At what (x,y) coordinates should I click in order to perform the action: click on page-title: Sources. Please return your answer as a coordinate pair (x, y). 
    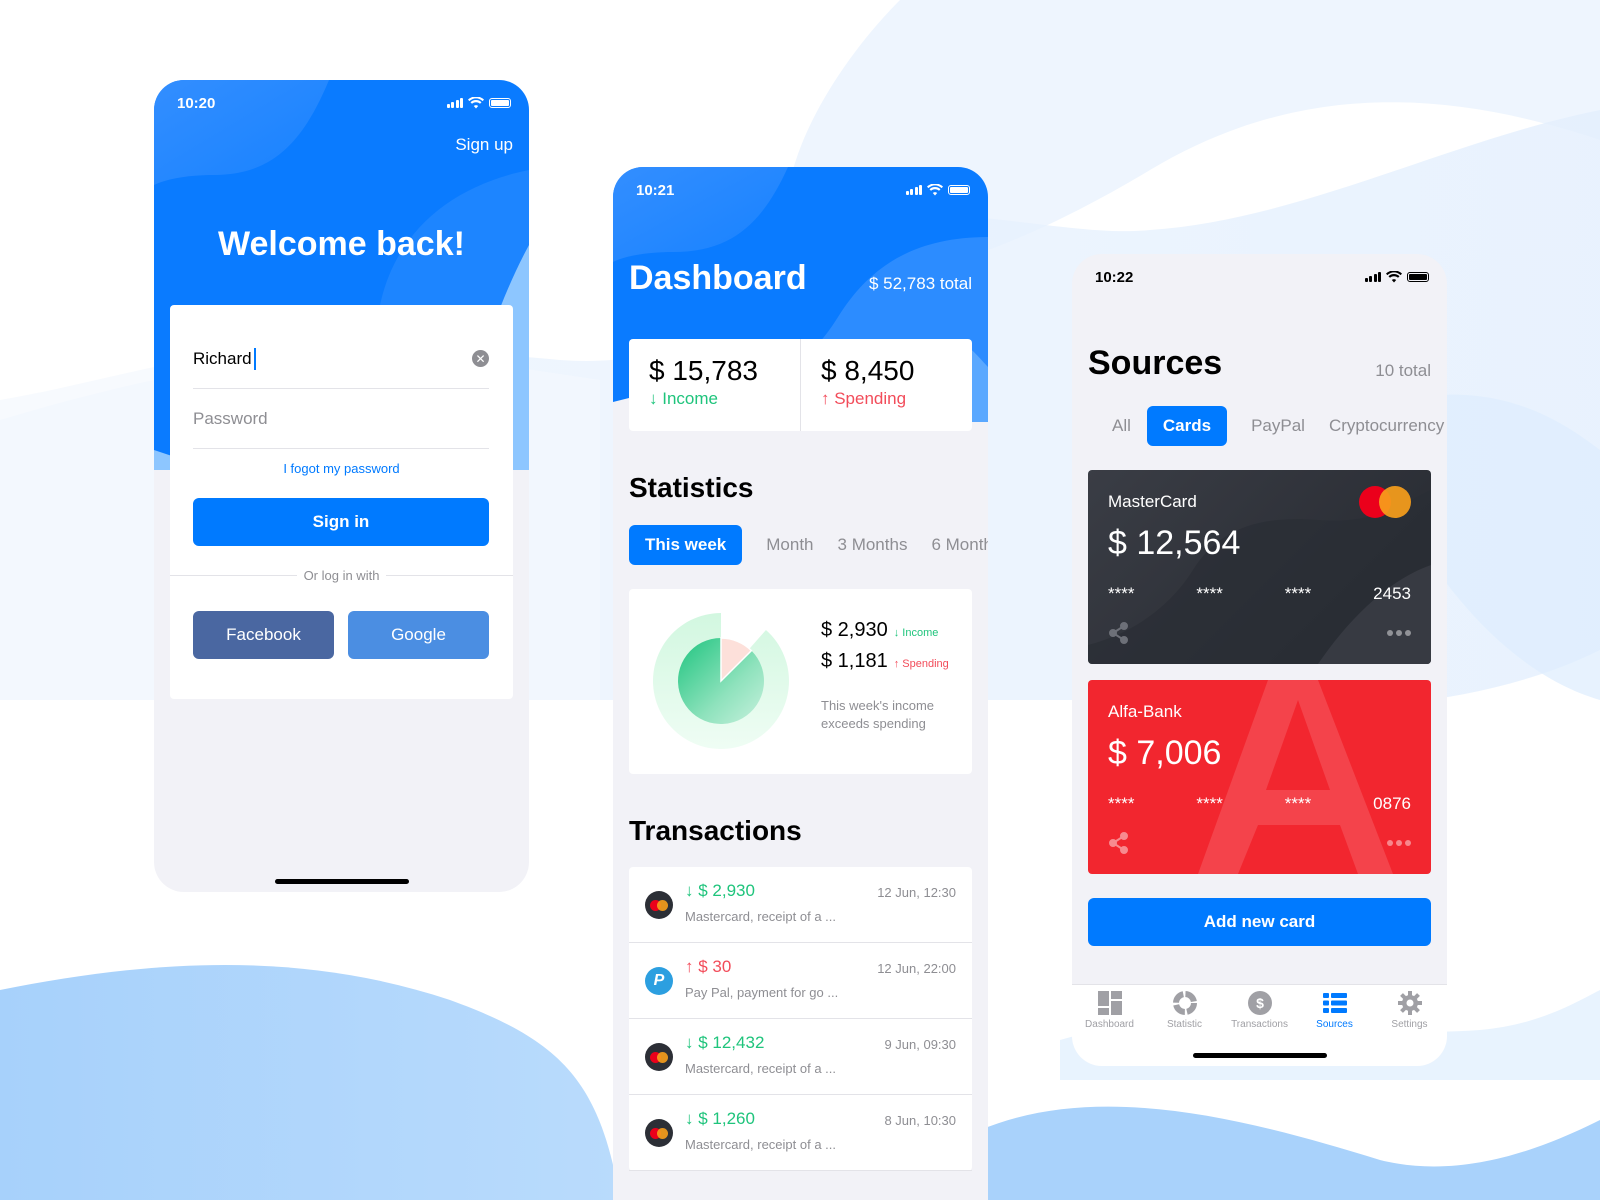
    Looking at the image, I should click on (1155, 363).